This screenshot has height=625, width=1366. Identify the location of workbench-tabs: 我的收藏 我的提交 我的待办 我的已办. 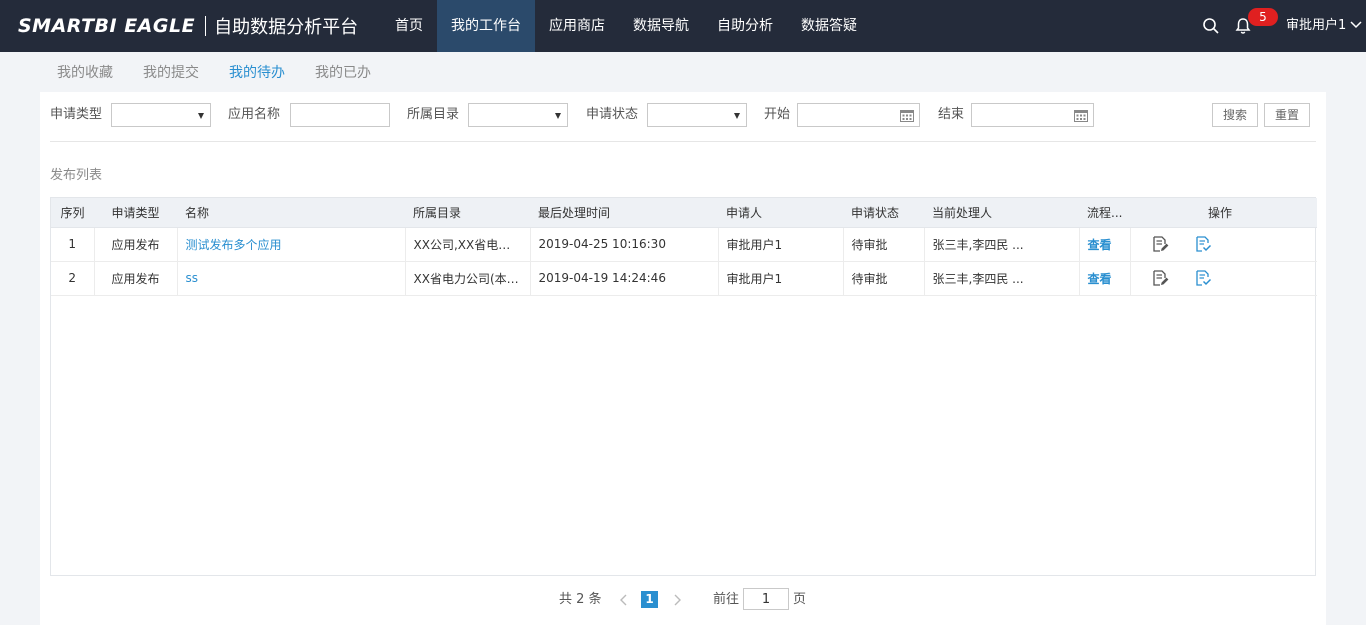
(214, 73).